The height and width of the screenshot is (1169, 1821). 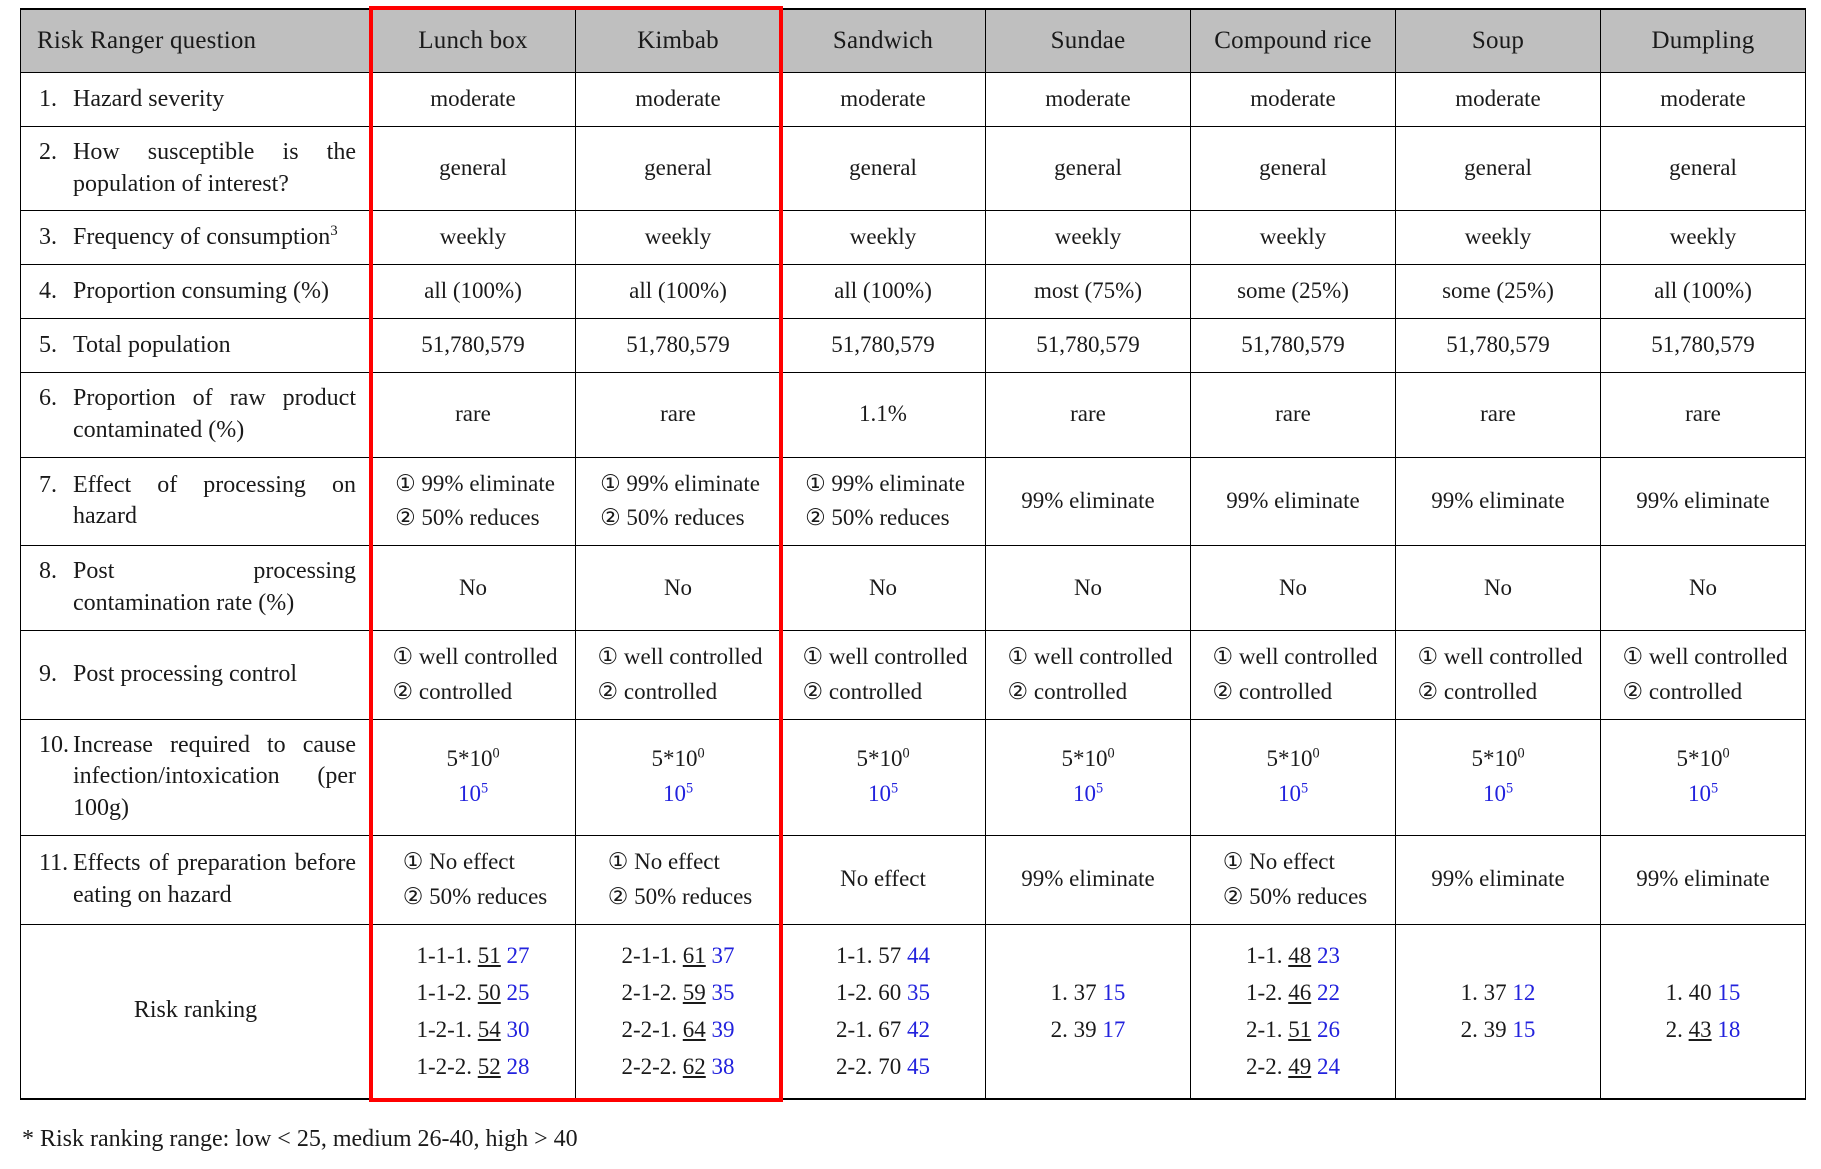 What do you see at coordinates (1703, 1029) in the screenshot?
I see `risk-ranking-entry: 2. 43 18` at bounding box center [1703, 1029].